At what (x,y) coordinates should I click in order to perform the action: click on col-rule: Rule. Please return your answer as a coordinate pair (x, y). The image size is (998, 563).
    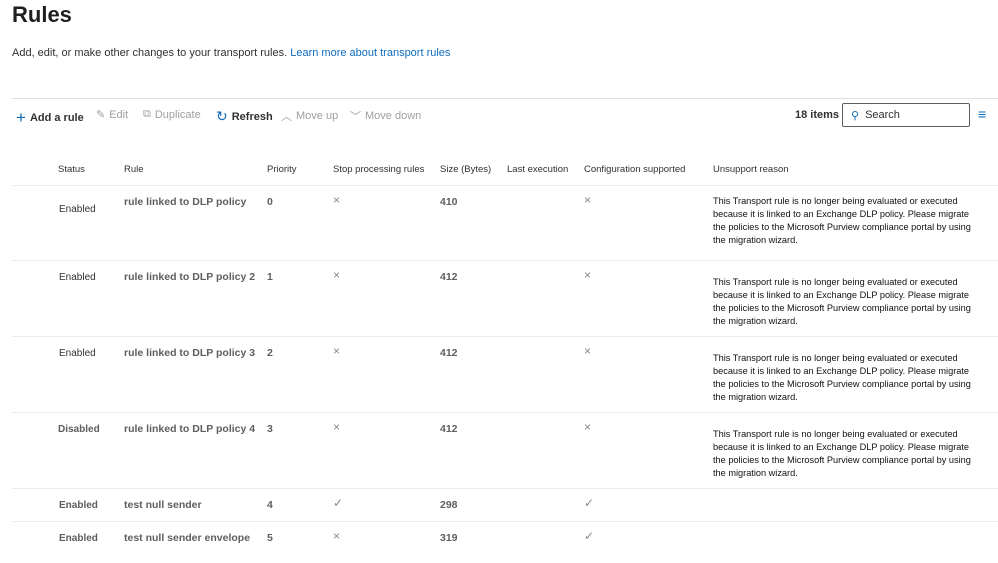
    Looking at the image, I should click on (134, 169).